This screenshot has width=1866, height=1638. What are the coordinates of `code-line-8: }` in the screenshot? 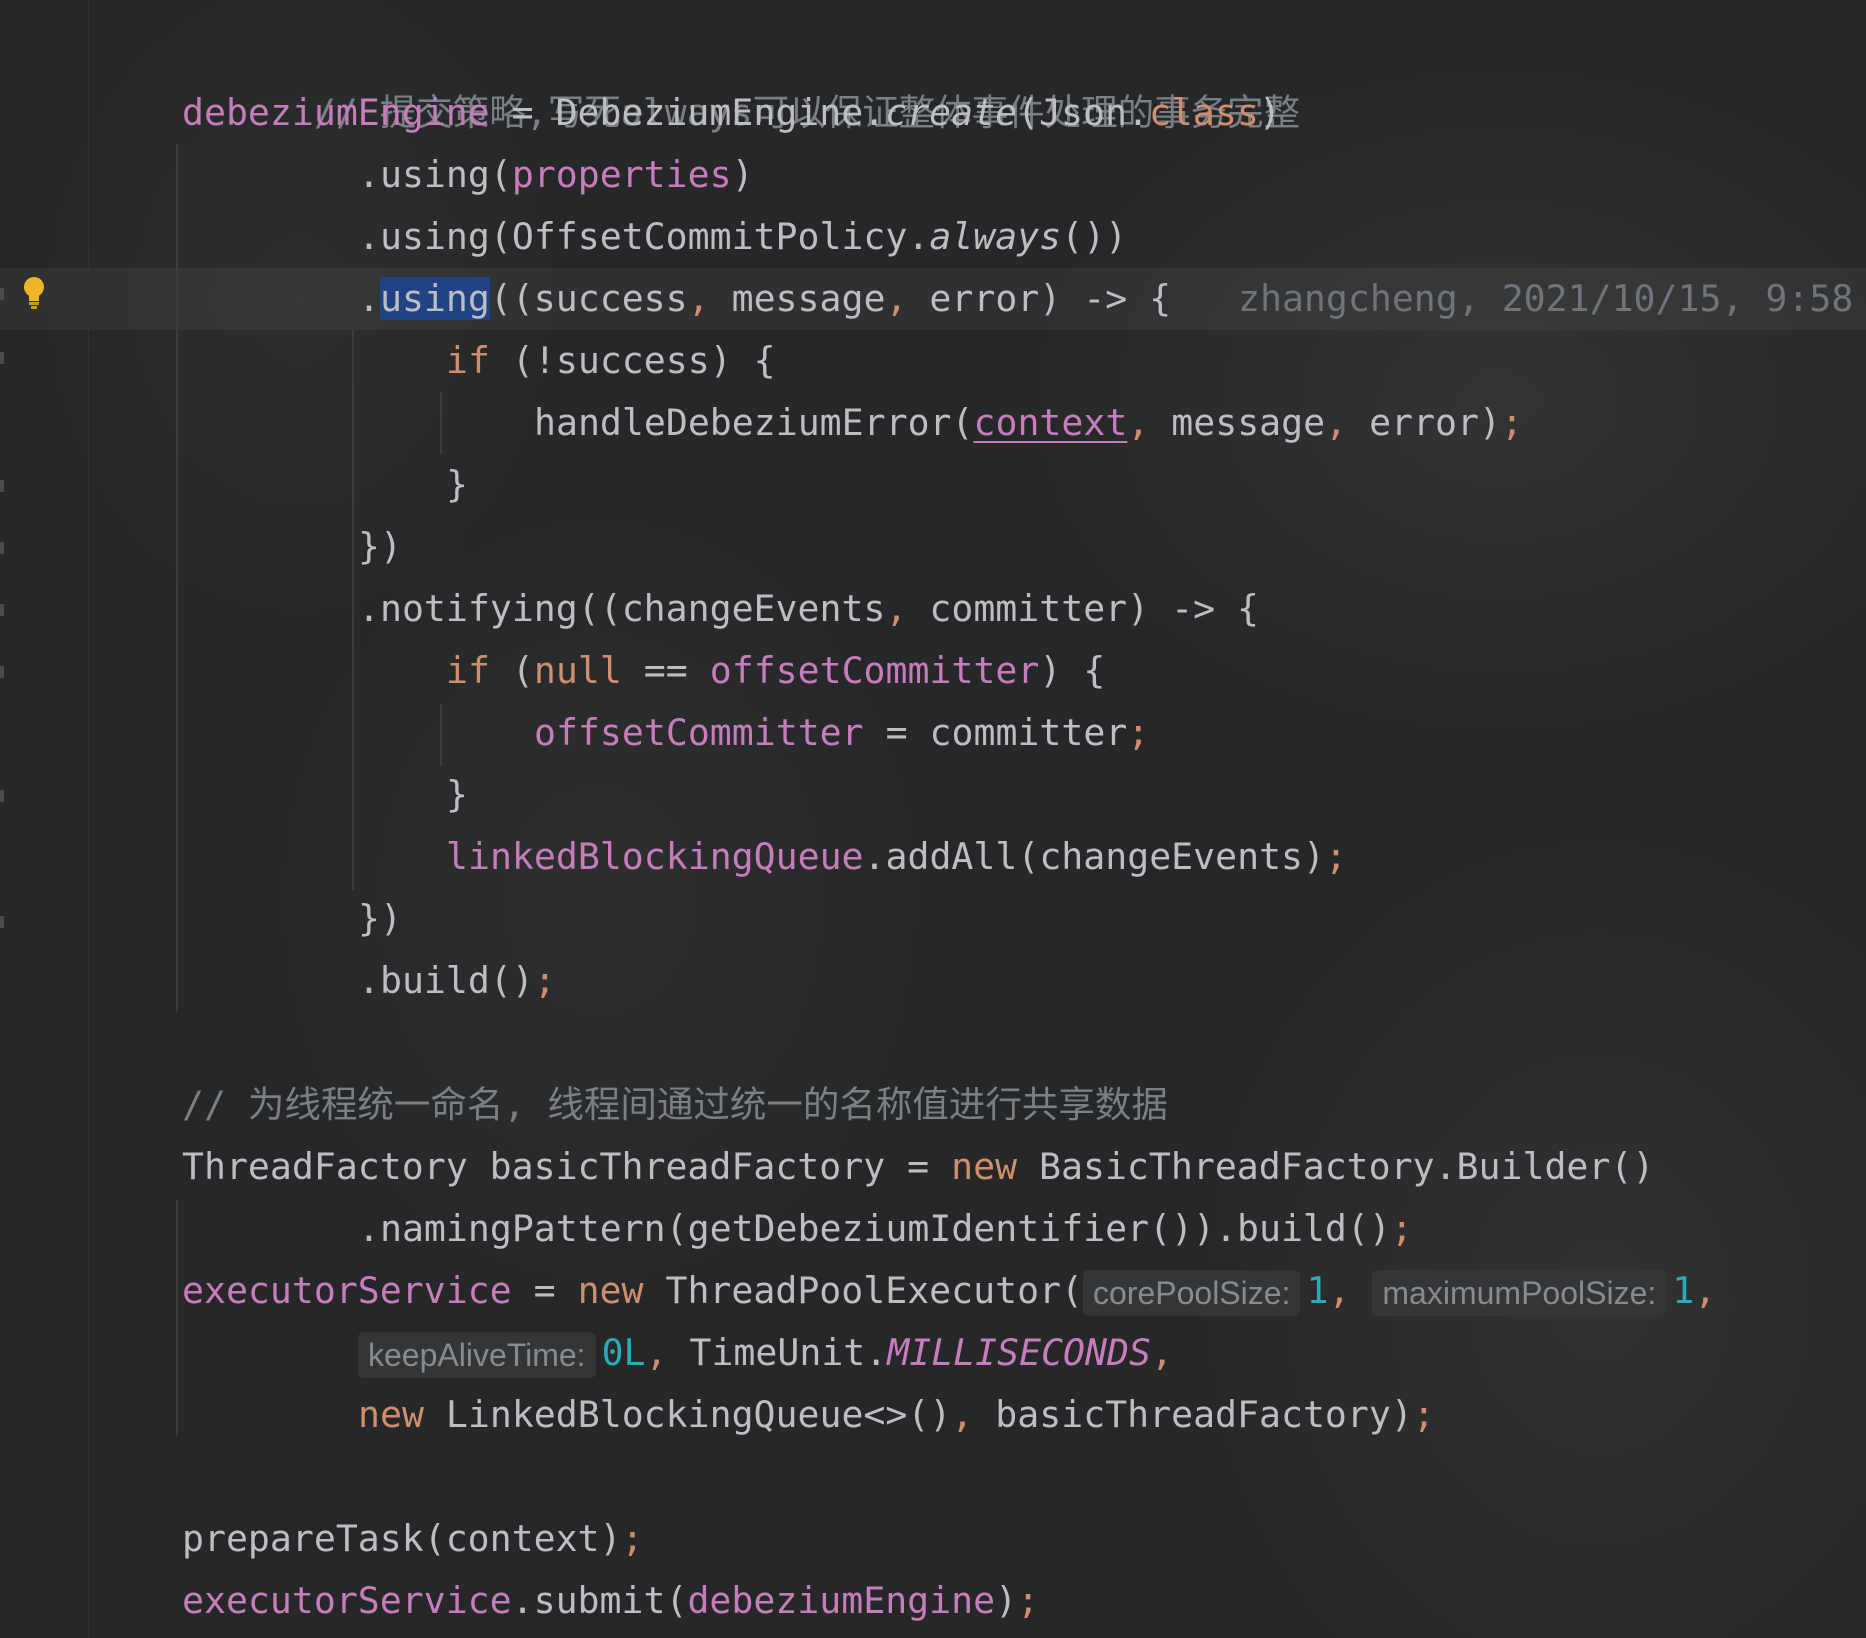 It's located at (457, 485).